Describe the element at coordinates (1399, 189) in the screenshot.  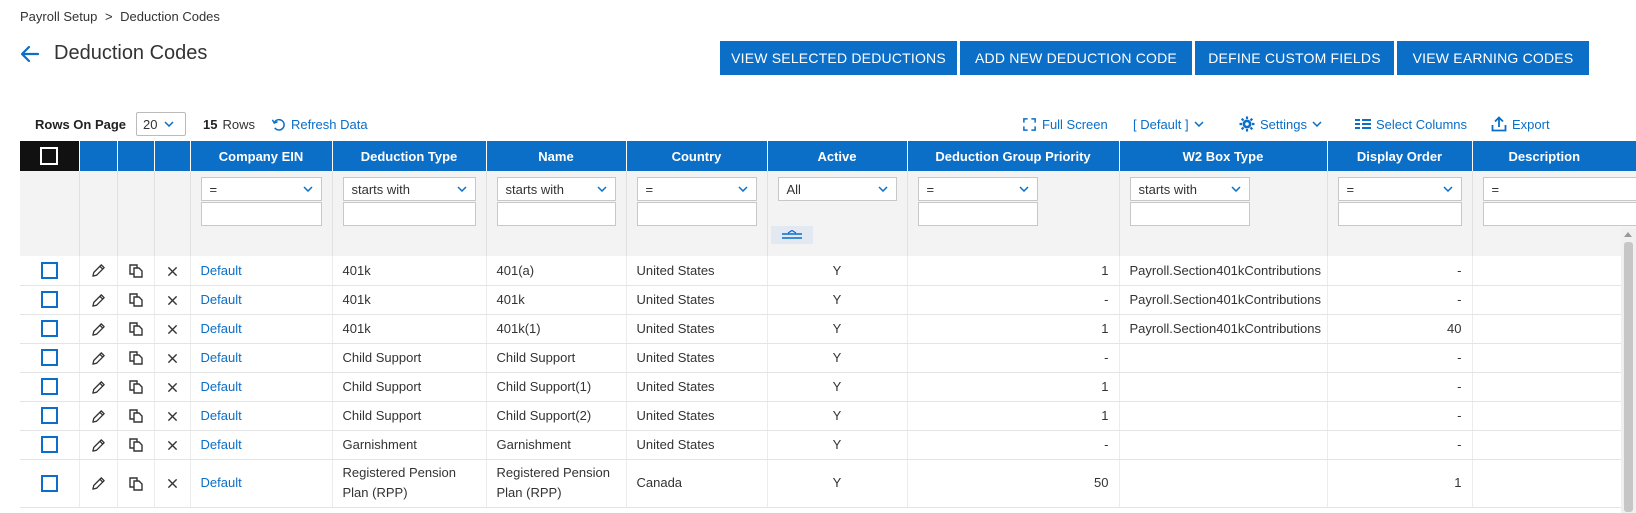
I see `filter-display-order-operator: =` at that location.